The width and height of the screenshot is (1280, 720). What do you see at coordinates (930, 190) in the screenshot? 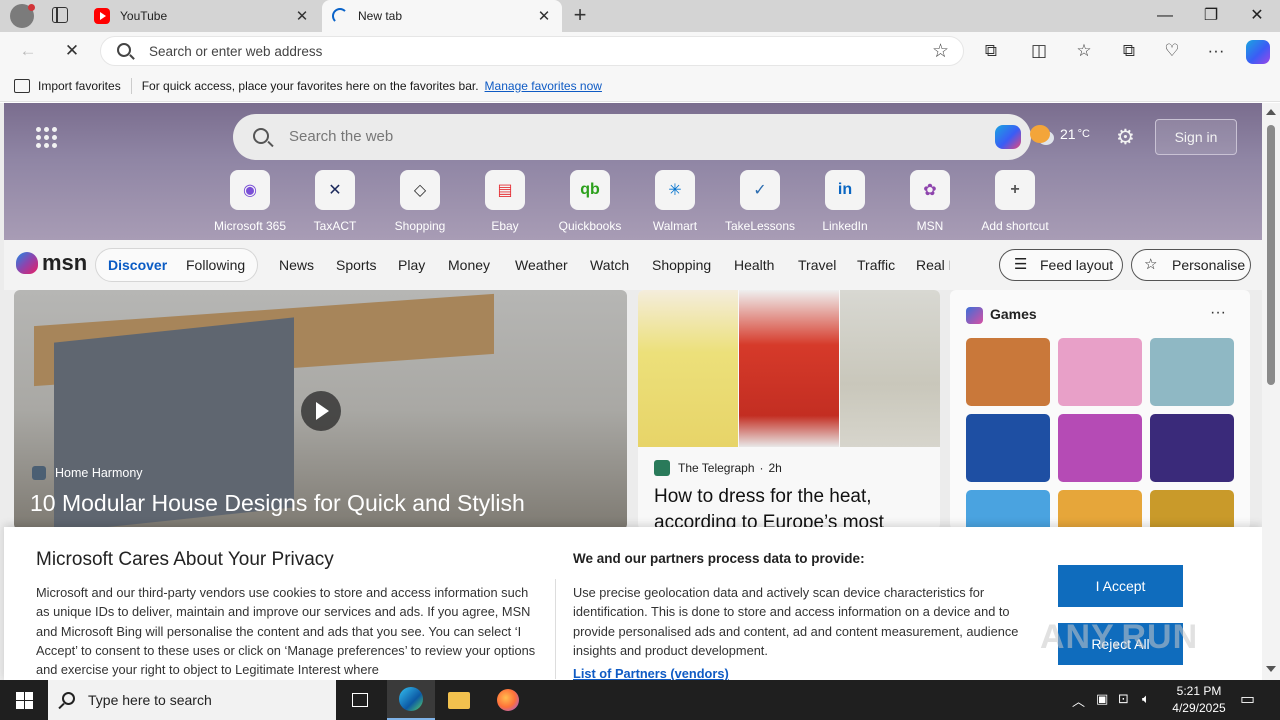
I see `msn-icon: ✿` at bounding box center [930, 190].